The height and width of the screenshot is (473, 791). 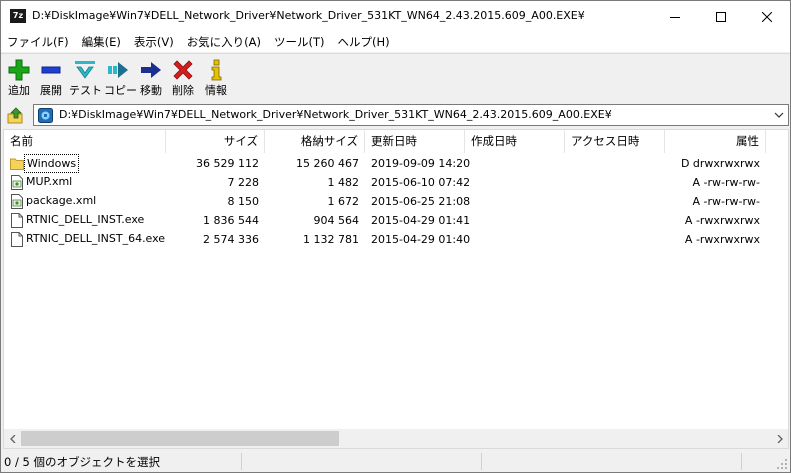 What do you see at coordinates (51, 78) in the screenshot?
I see `extract-button: 展開` at bounding box center [51, 78].